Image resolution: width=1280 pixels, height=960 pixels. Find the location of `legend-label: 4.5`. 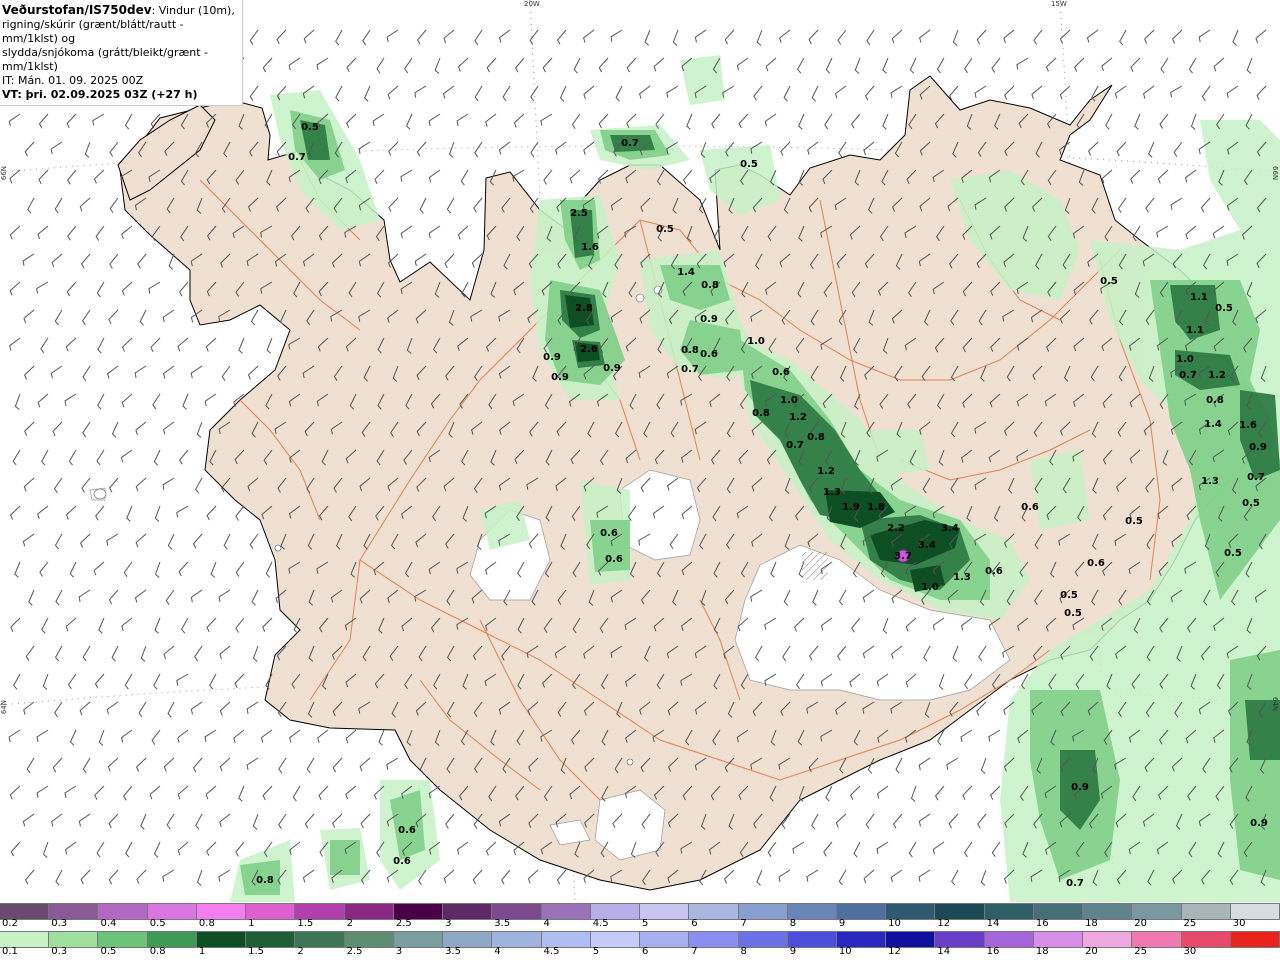

legend-label: 4.5 is located at coordinates (600, 923).